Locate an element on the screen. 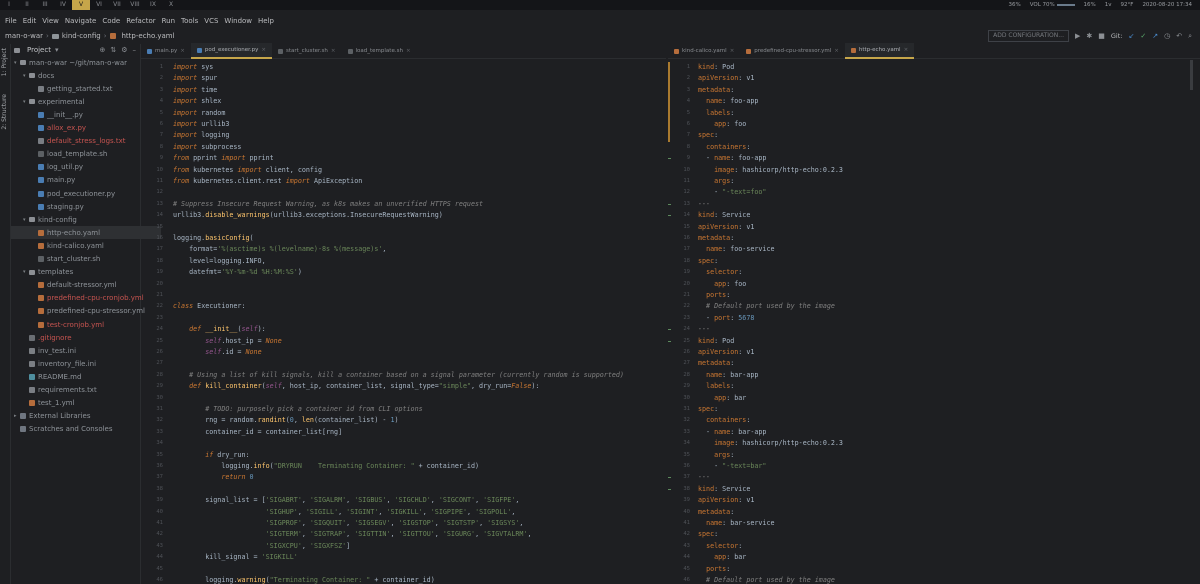 Image resolution: width=1200 pixels, height=584 pixels. tree-file: log_util.py is located at coordinates (86, 167).